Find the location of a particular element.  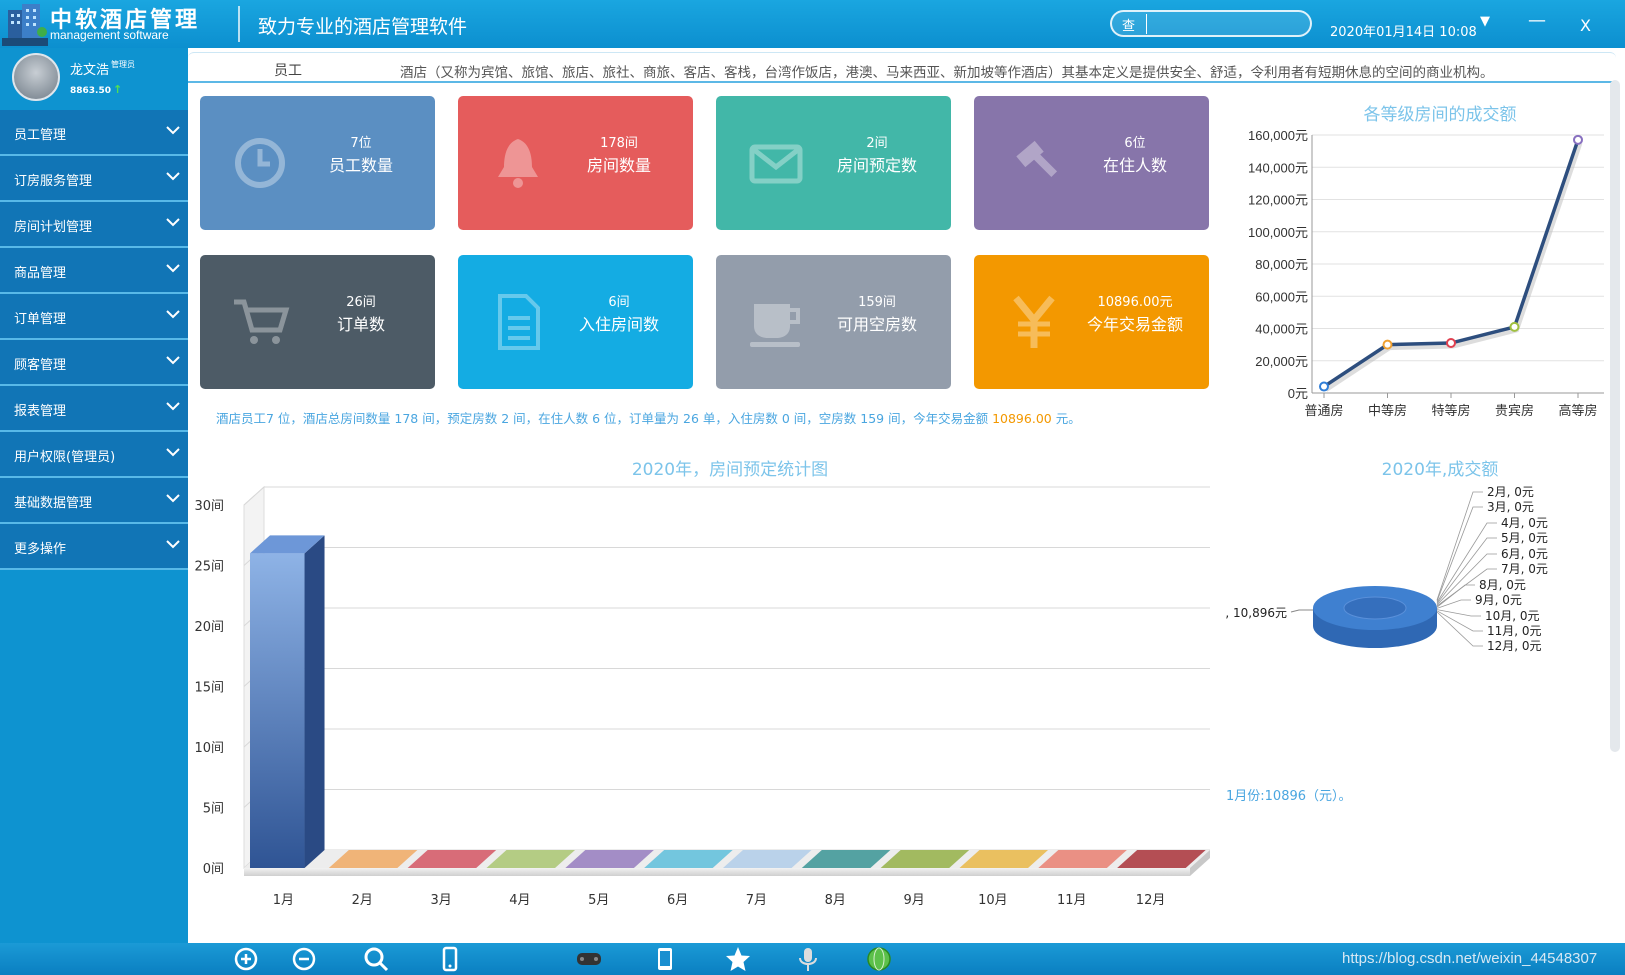

x-tick-label: 4月 is located at coordinates (519, 900).